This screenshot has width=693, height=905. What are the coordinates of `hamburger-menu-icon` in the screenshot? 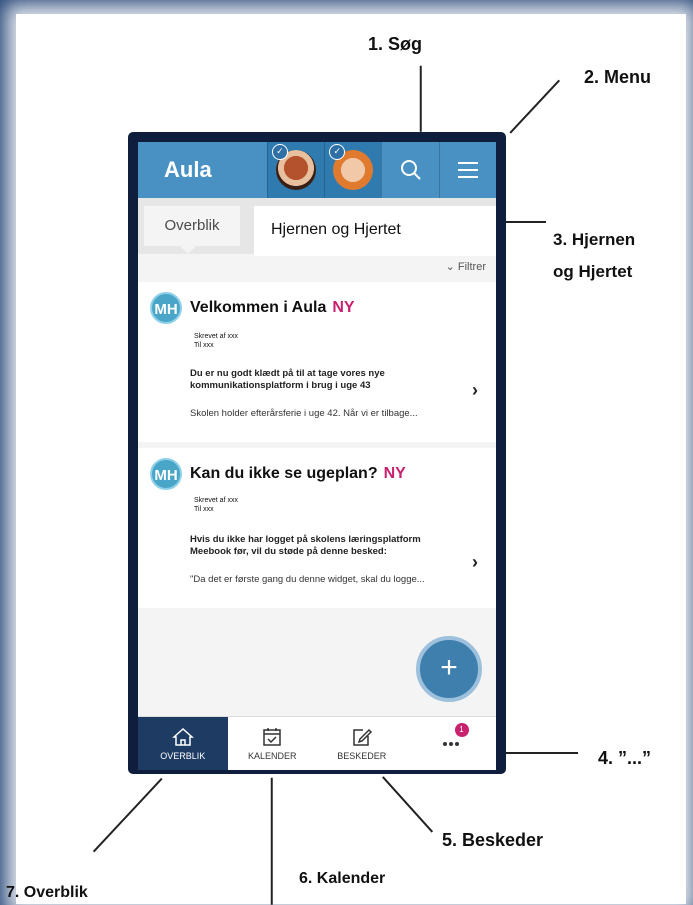 It's located at (467, 170).